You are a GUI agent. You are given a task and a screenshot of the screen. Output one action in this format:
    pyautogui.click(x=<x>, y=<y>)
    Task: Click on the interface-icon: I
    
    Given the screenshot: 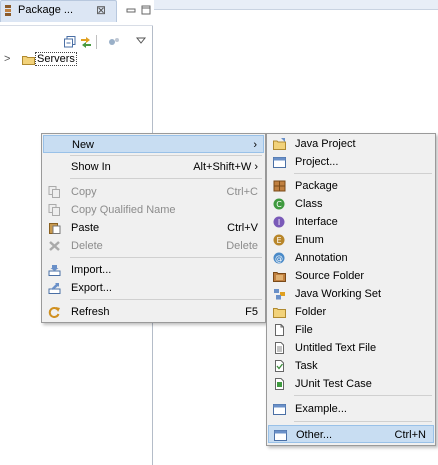 What is the action you would take?
    pyautogui.click(x=279, y=222)
    